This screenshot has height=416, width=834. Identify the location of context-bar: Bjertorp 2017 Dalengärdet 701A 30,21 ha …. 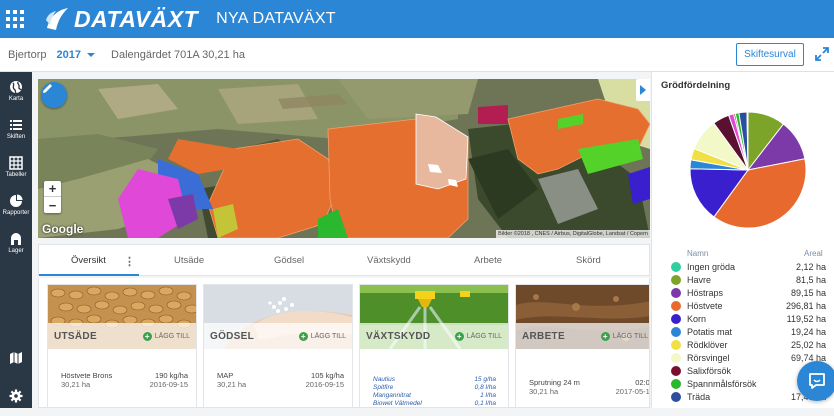
(417, 55).